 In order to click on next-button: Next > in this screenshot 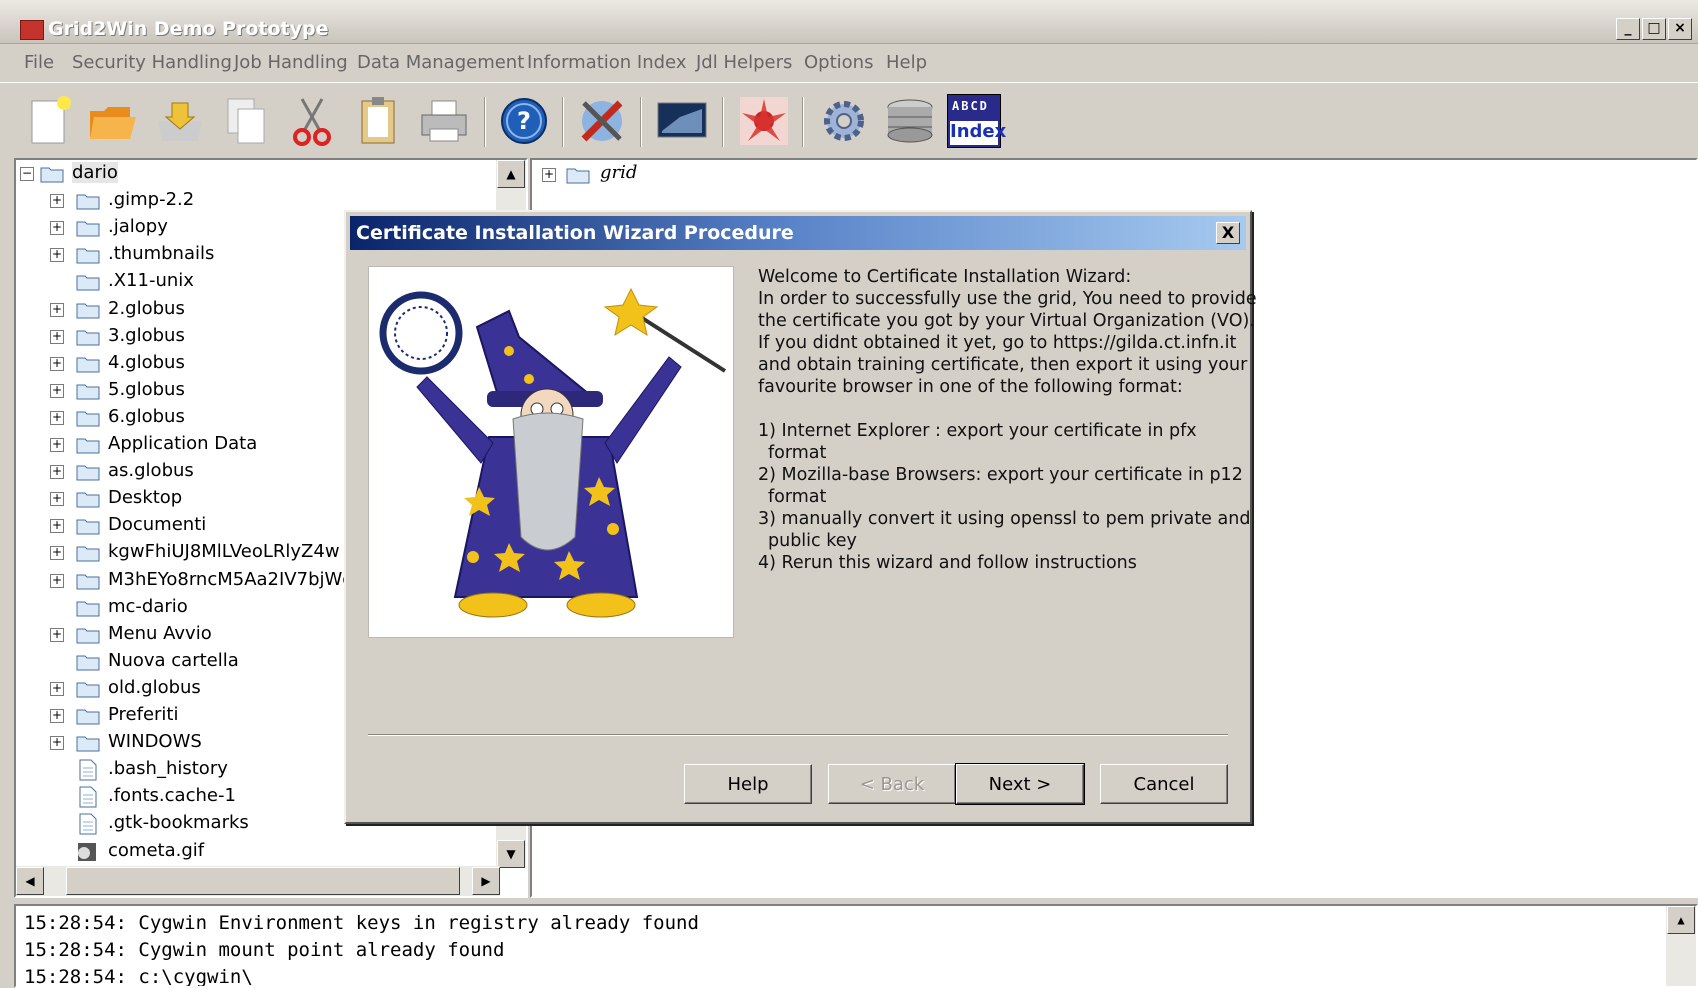, I will do `click(1020, 784)`.